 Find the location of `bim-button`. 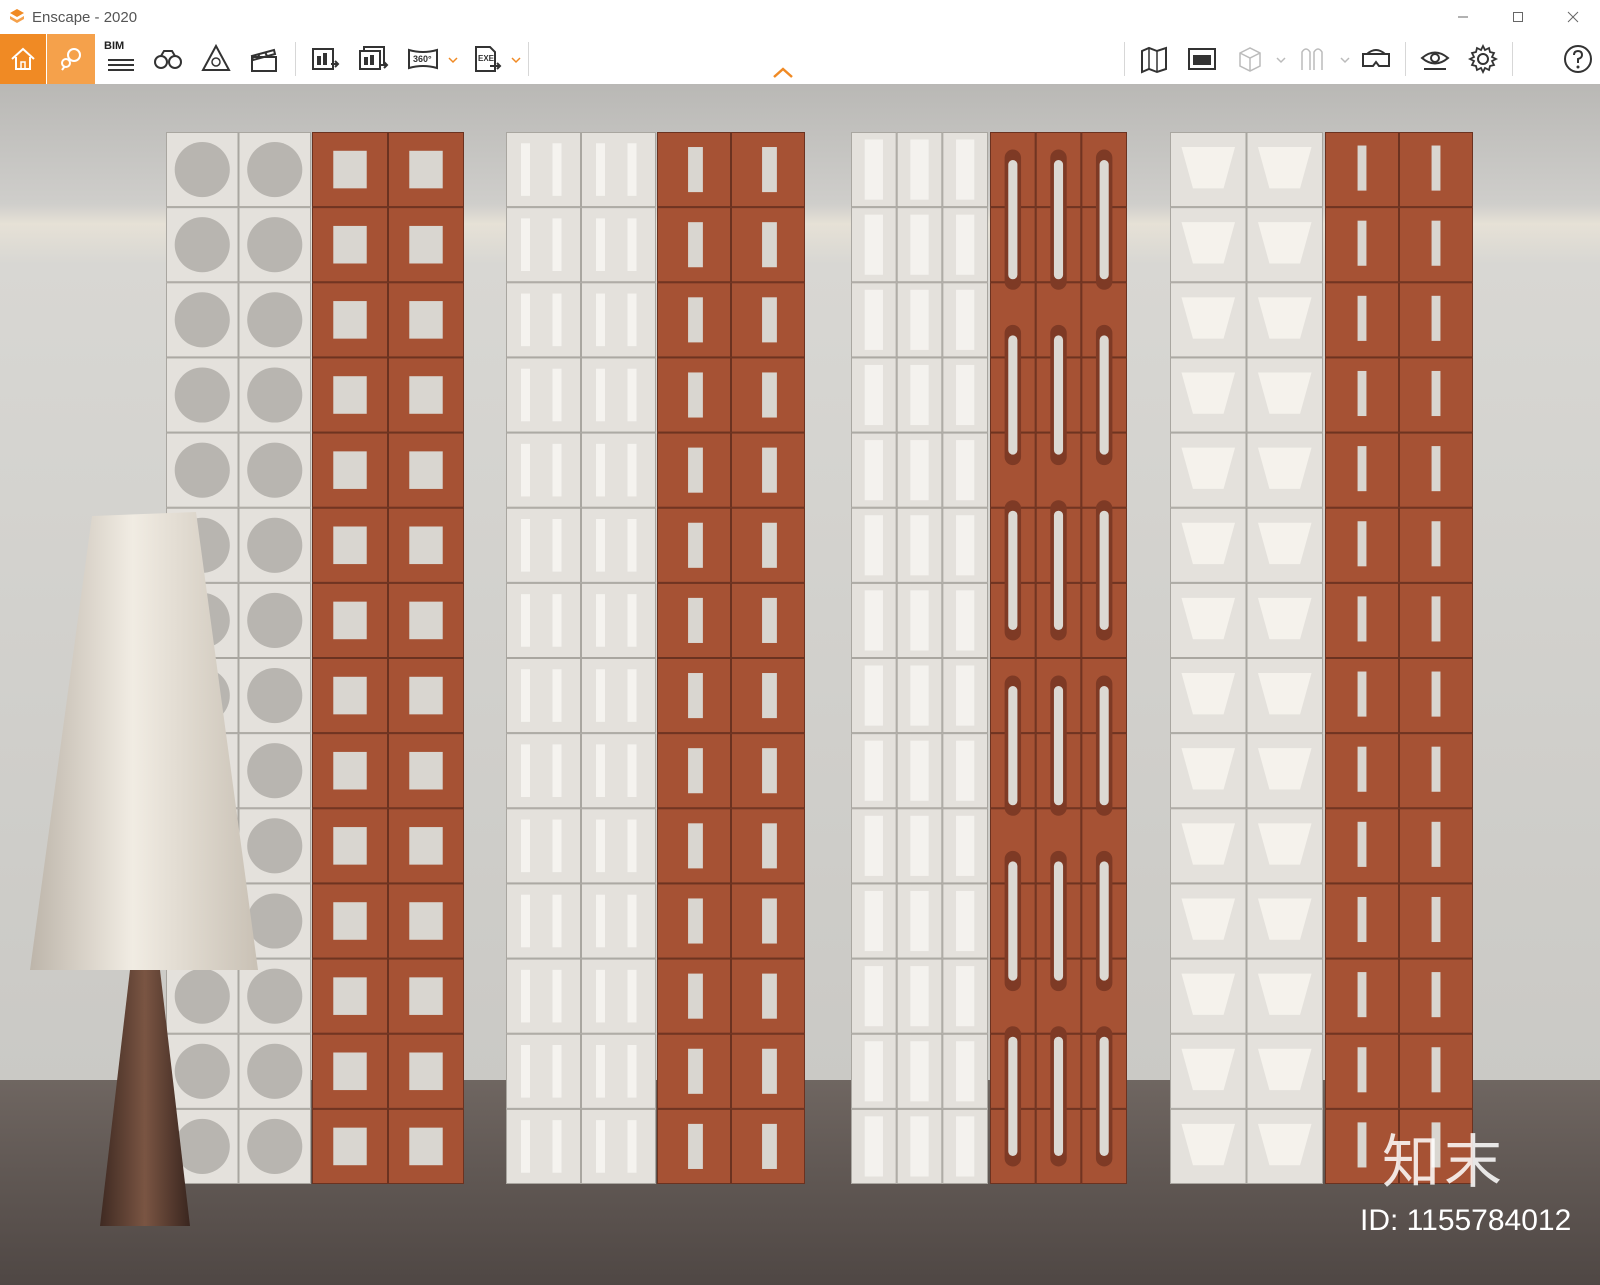

bim-button is located at coordinates (120, 59).